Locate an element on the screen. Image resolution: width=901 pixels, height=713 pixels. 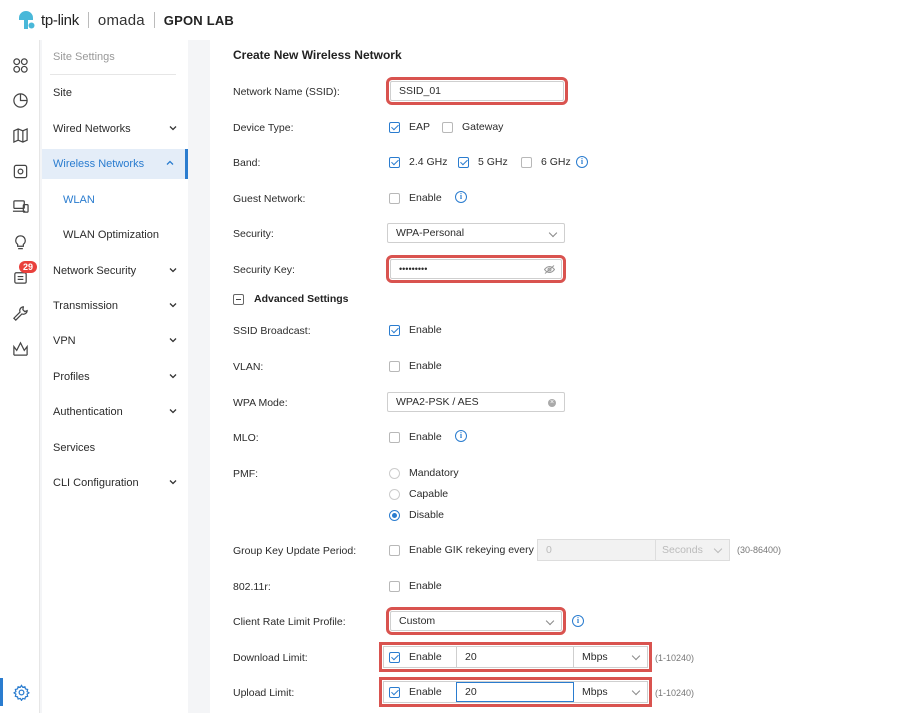
ssid-value: SSID_01 is located at coordinates (420, 91).